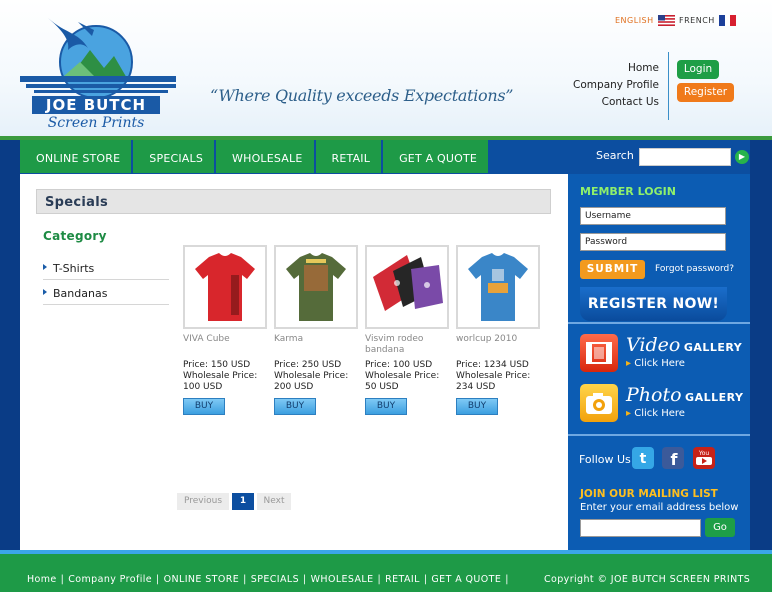 The width and height of the screenshot is (772, 592). Describe the element at coordinates (202, 579) in the screenshot. I see `footer-link-online-store: ONLINE STORE` at that location.